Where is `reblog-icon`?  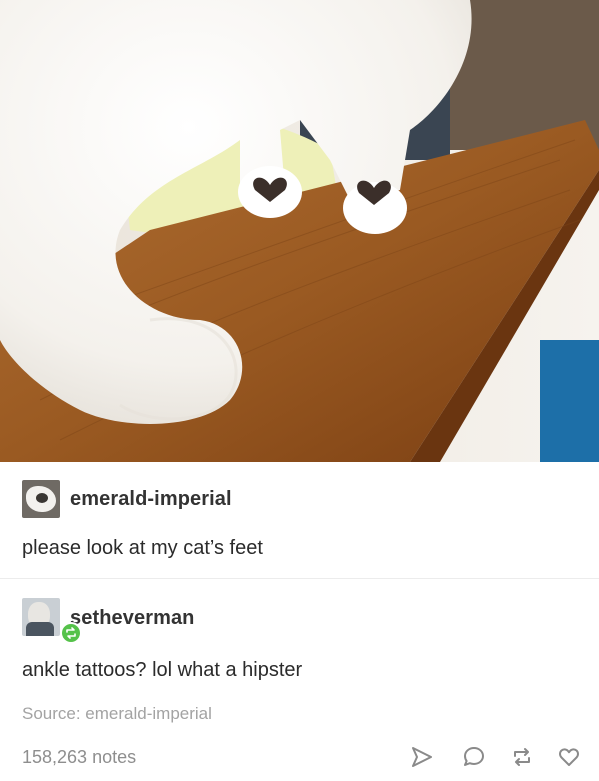
reblog-icon is located at coordinates (522, 757).